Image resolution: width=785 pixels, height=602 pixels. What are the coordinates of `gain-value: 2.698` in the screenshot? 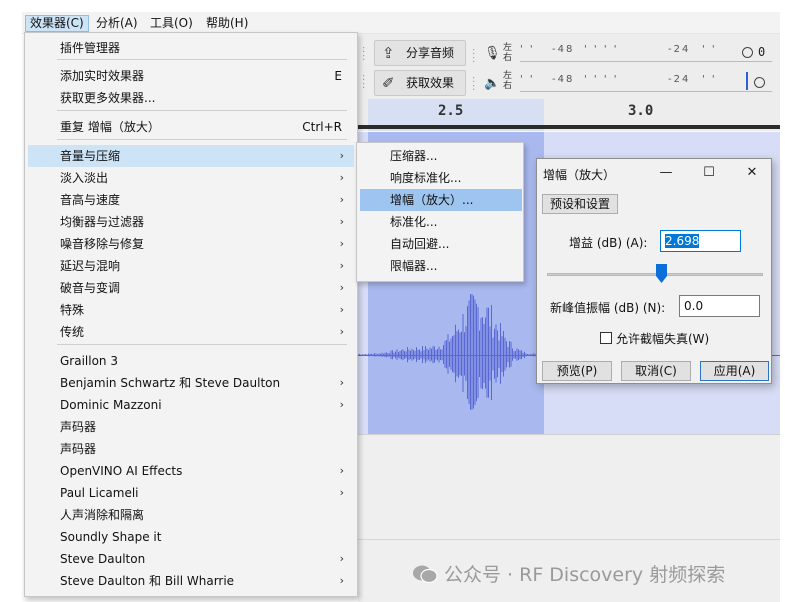 It's located at (682, 241).